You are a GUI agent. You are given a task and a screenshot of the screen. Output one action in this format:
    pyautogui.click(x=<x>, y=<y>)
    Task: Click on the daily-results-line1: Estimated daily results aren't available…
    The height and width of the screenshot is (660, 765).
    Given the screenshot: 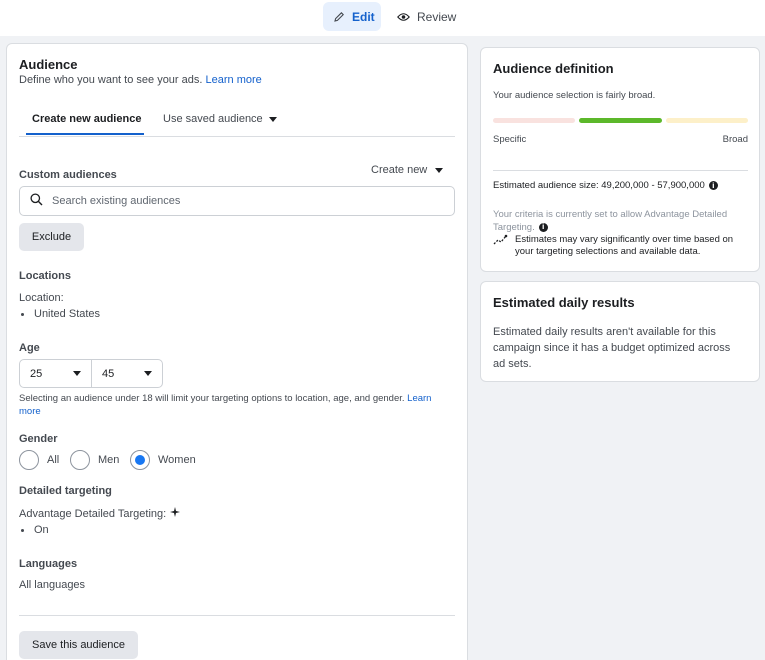 What is the action you would take?
    pyautogui.click(x=604, y=332)
    